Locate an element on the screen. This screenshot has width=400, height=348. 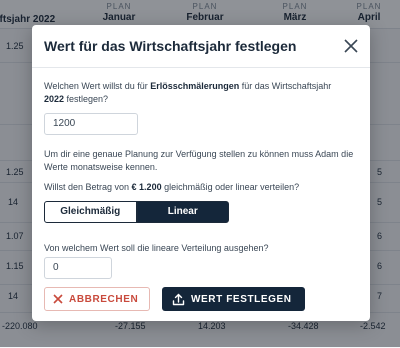
dialog-header: Wert für das Wirtschaftsjahr festlegen is located at coordinates (201, 46).